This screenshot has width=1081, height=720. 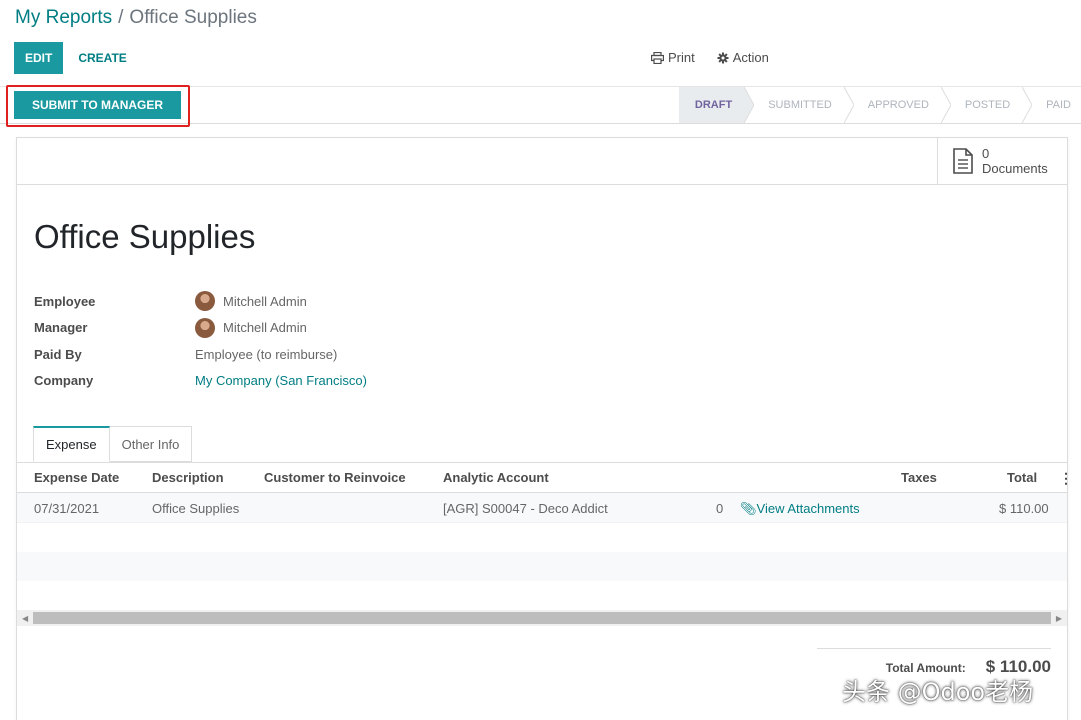 What do you see at coordinates (39, 58) in the screenshot?
I see `edit-button: EDIT` at bounding box center [39, 58].